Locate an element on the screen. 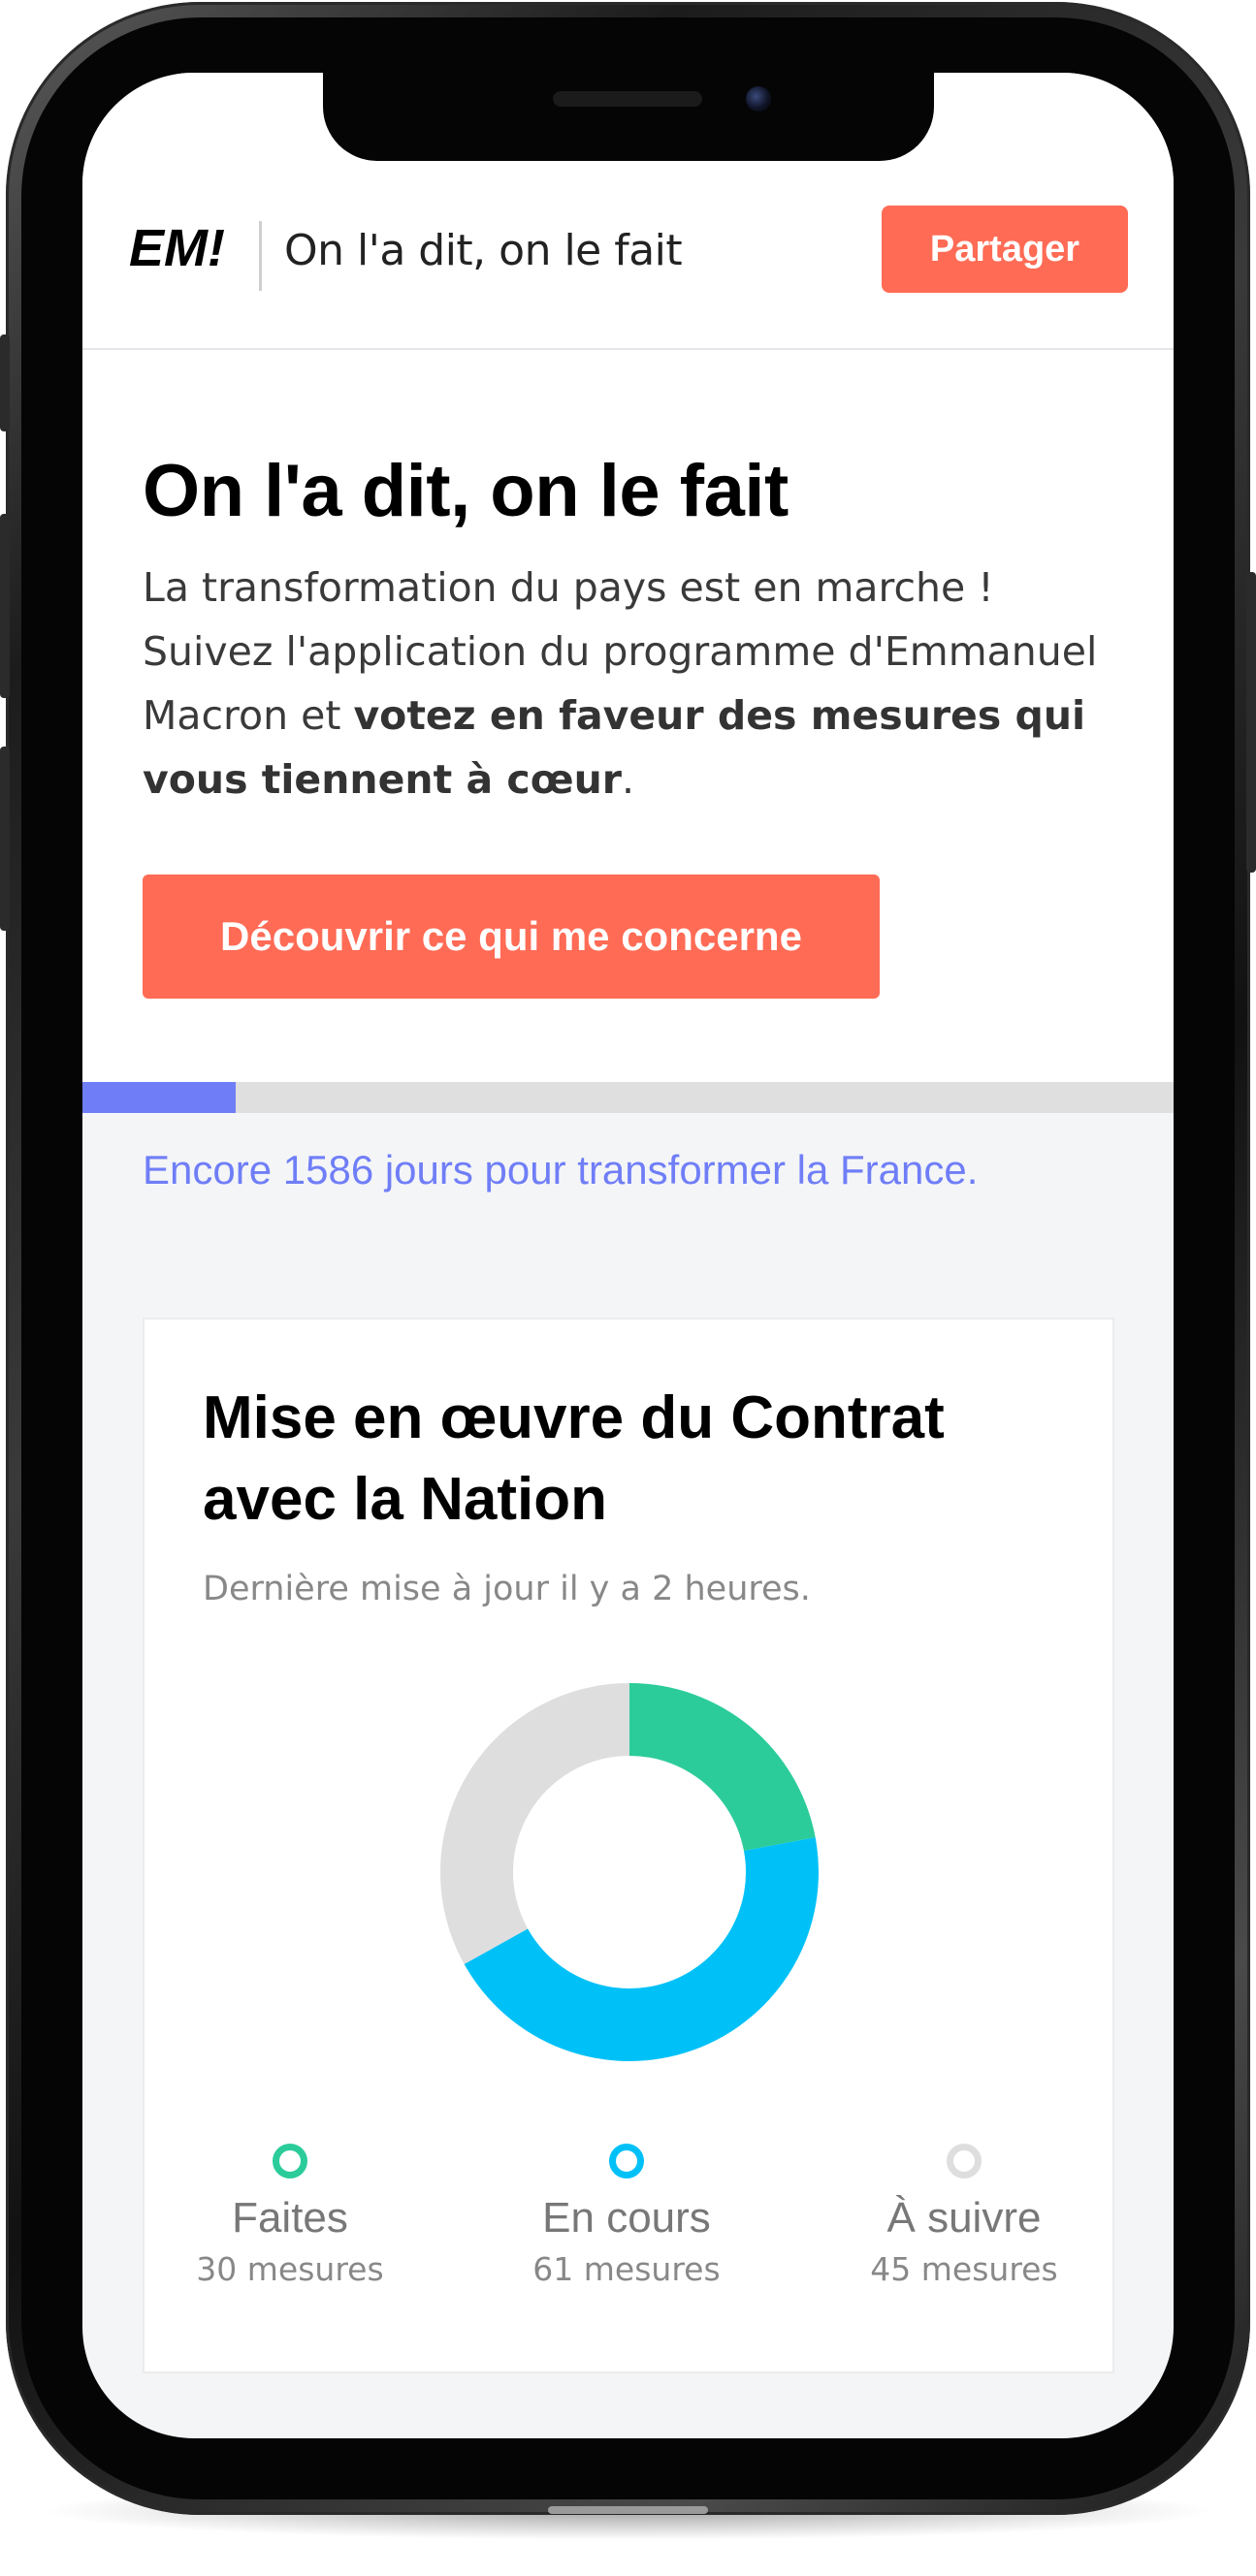  page-title: On l'a dit, on le fait is located at coordinates (466, 491).